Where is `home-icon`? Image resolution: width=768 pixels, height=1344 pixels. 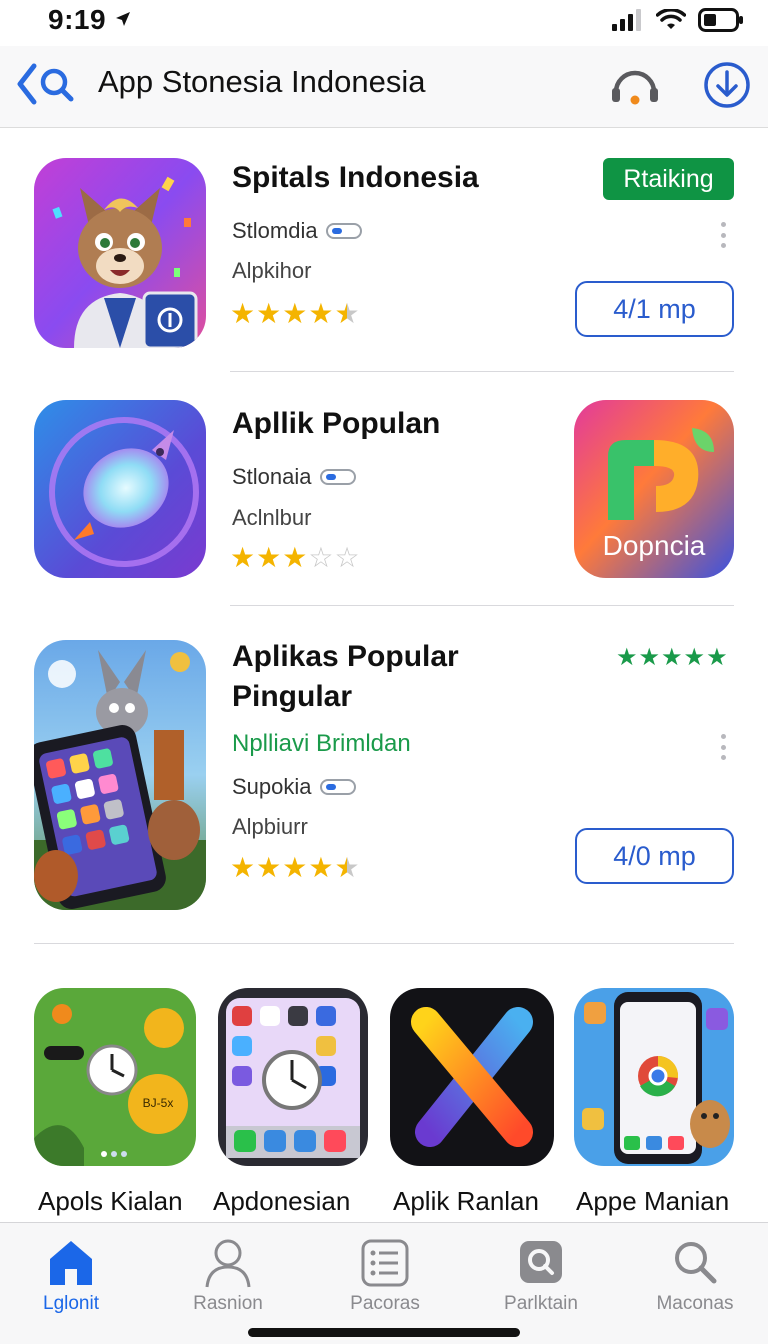
home-icon is located at coordinates (71, 1263).